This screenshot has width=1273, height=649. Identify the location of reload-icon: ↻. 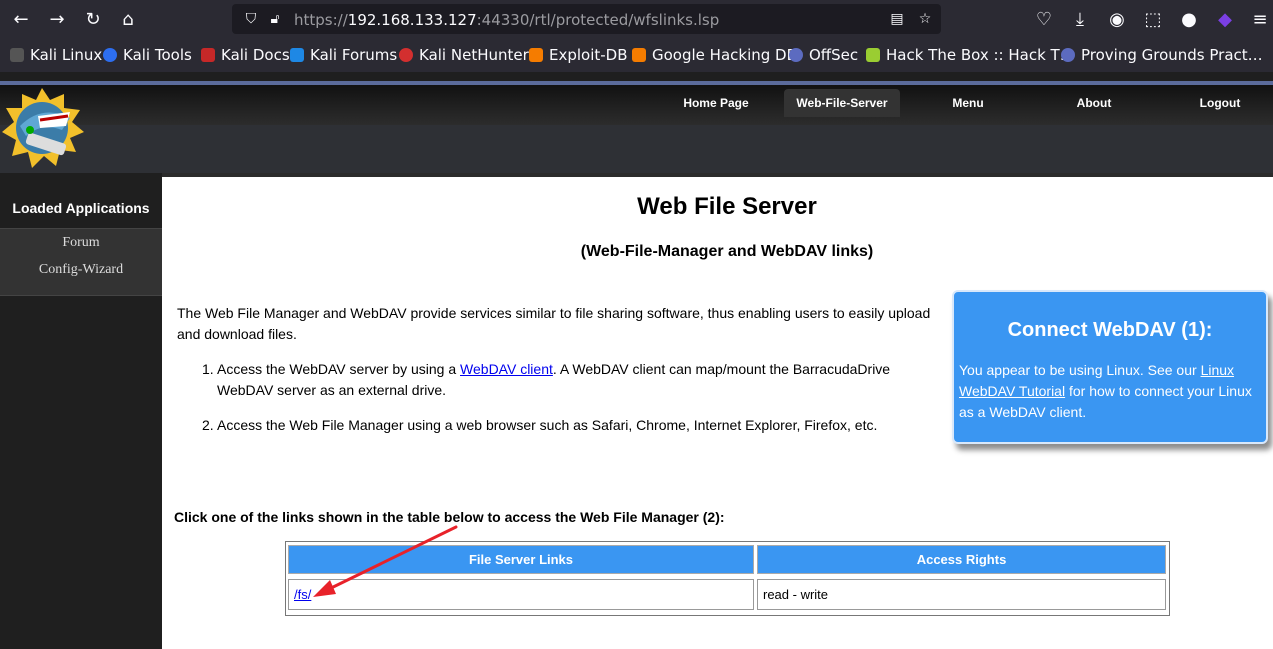
(93, 19).